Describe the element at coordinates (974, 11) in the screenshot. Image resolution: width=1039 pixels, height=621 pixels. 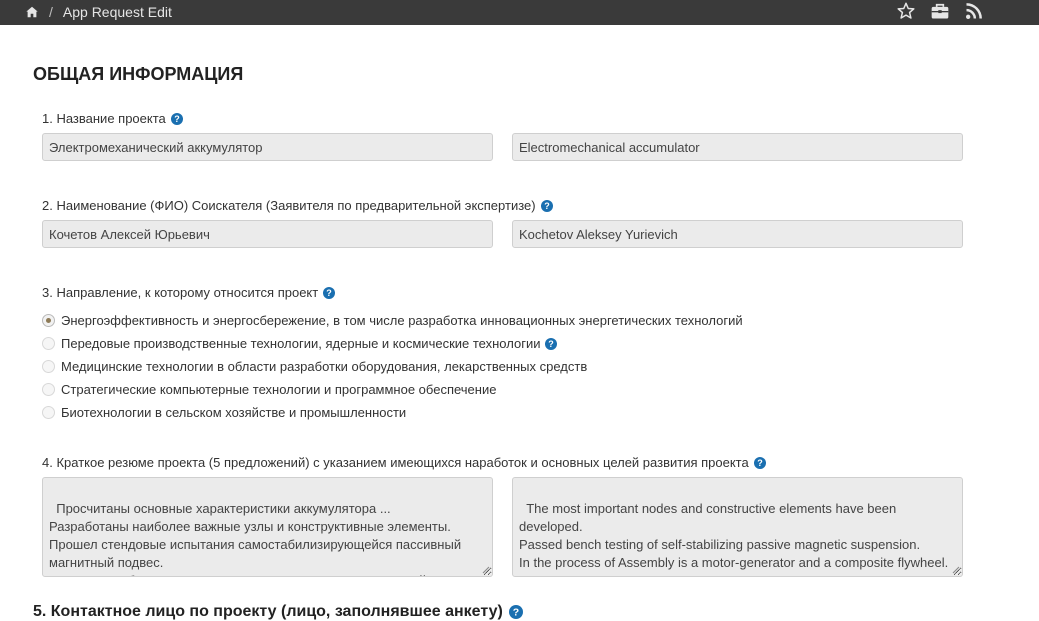
I see `rss-icon` at that location.